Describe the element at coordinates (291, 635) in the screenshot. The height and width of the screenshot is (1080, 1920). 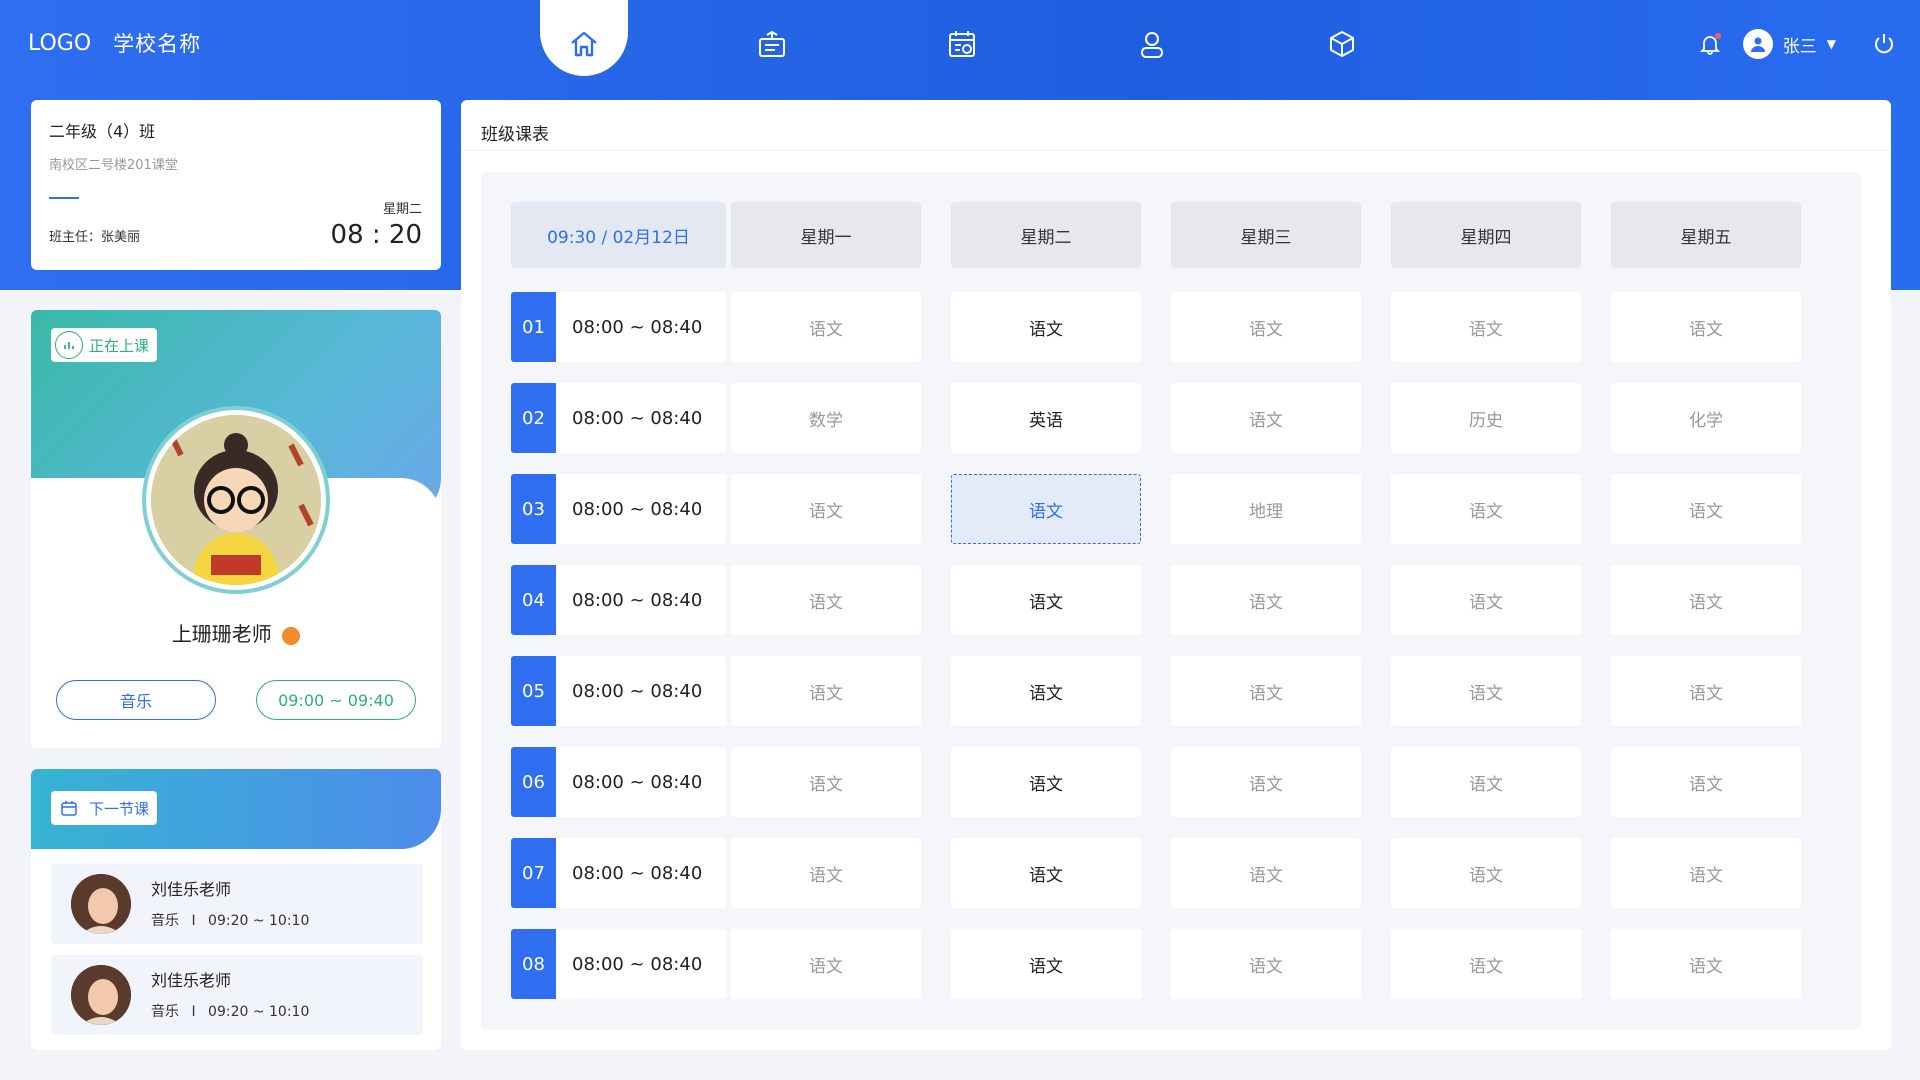
I see `chat-icon` at that location.